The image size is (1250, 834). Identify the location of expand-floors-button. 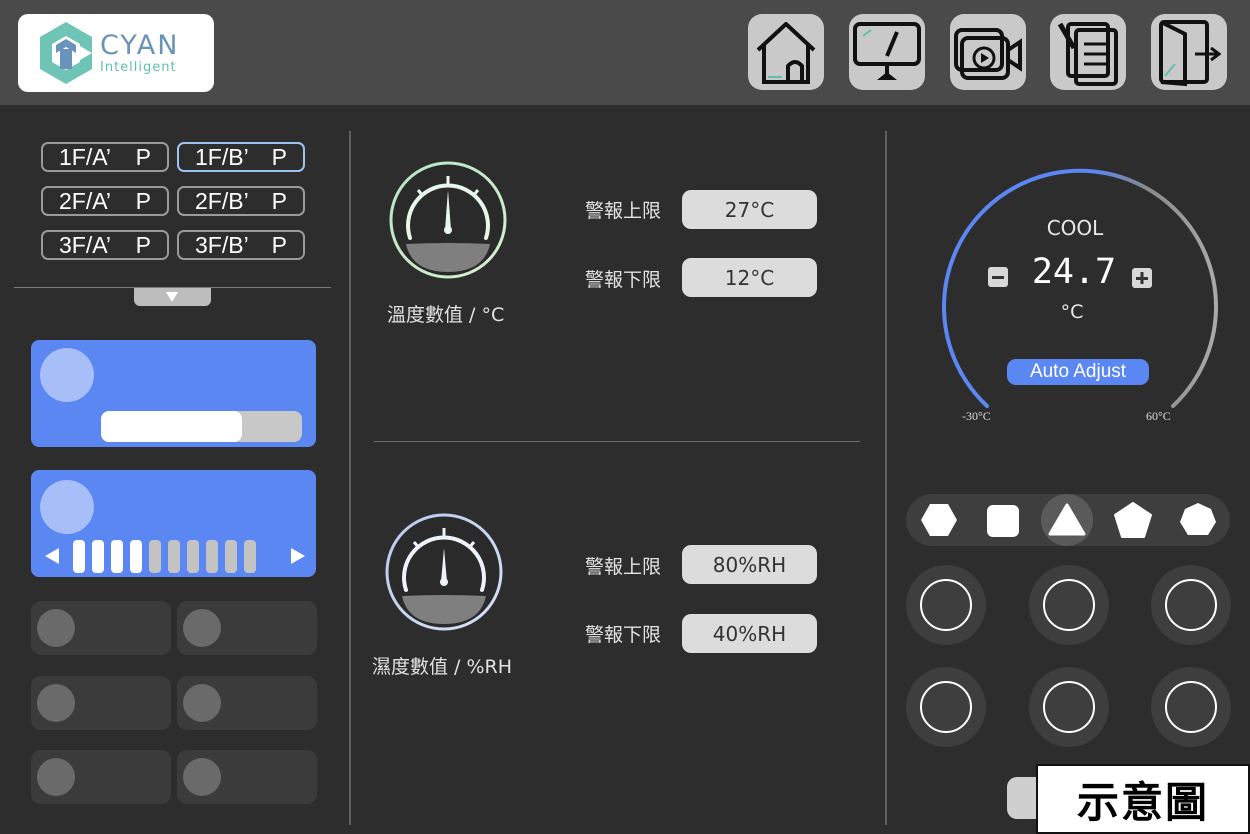
(172, 297).